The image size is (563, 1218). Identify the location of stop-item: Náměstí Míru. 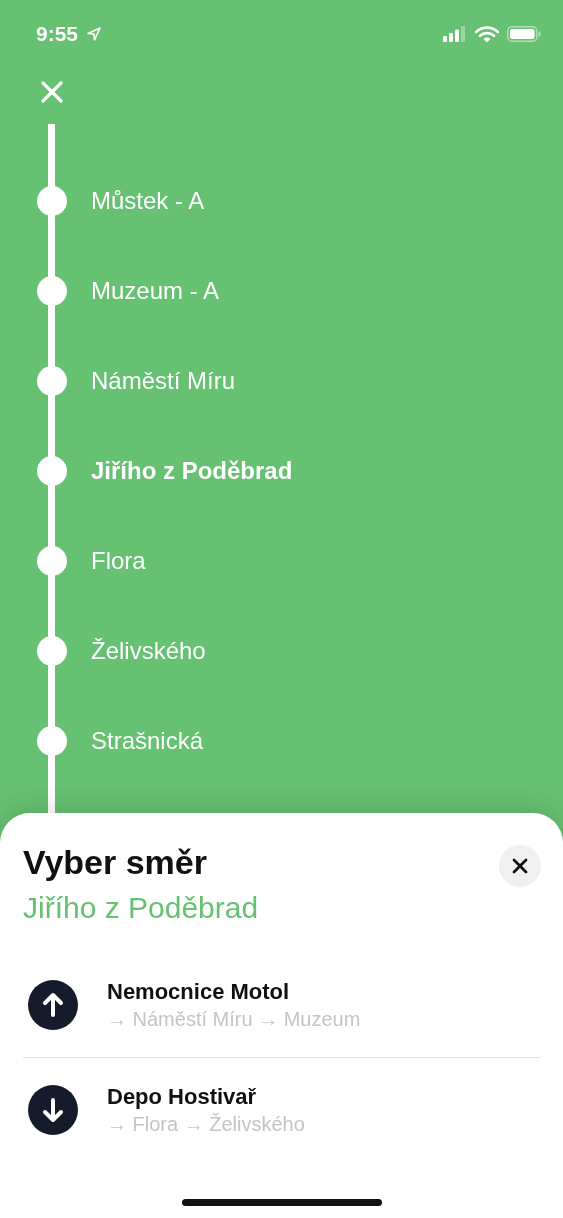
(281, 381).